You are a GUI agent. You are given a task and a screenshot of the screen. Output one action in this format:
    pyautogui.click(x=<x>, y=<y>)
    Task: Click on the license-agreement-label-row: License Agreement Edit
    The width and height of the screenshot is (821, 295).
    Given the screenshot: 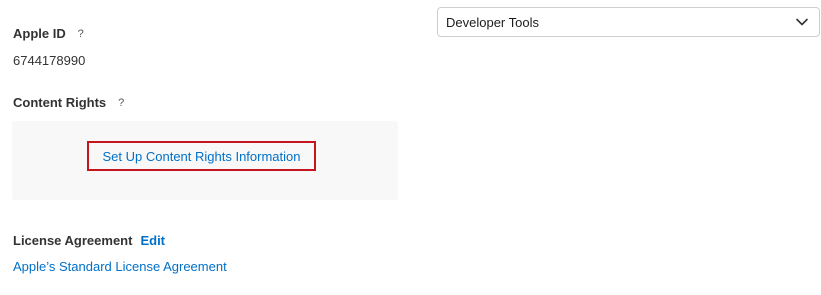 What is the action you would take?
    pyautogui.click(x=89, y=240)
    